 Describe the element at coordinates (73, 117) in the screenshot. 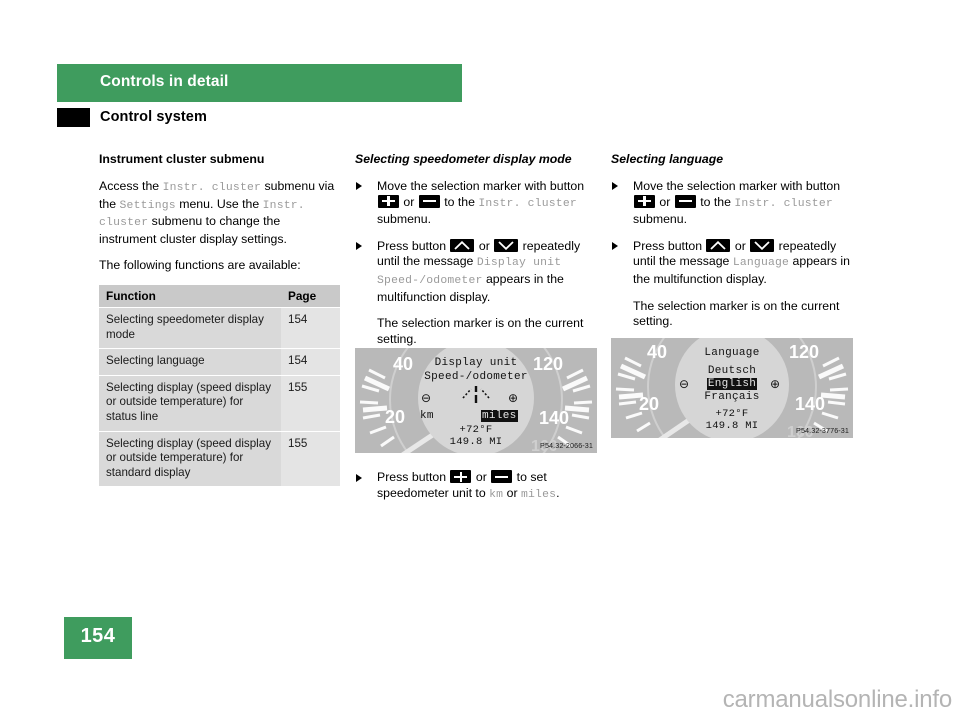

I see `section-marker-block` at that location.